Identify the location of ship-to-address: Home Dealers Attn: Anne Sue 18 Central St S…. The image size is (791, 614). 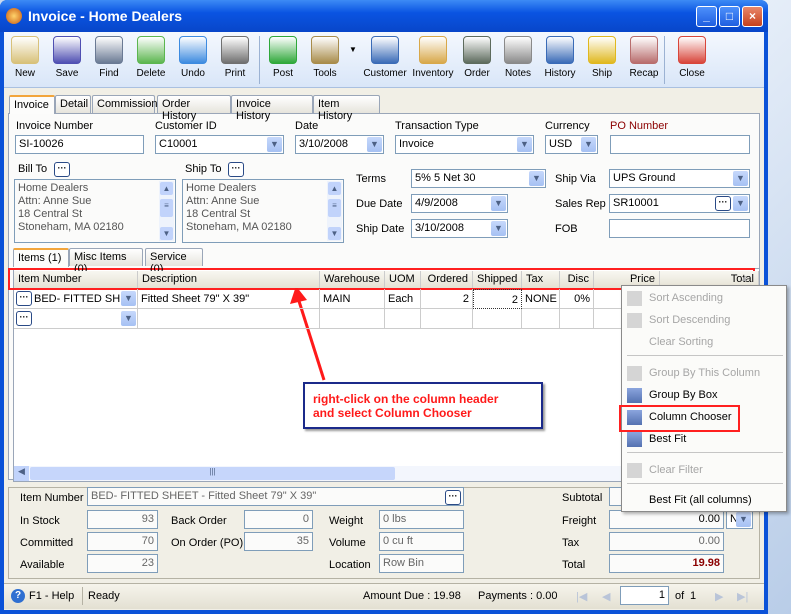
(263, 211).